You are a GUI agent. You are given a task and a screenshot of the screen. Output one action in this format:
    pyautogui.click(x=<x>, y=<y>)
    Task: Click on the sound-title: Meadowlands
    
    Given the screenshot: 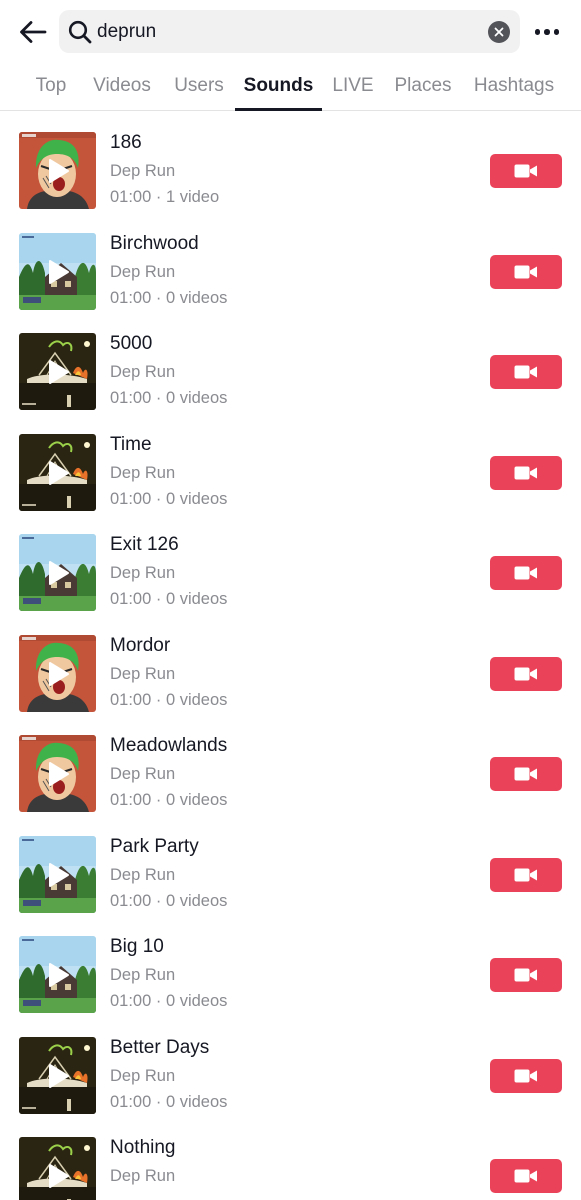 What is the action you would take?
    pyautogui.click(x=169, y=745)
    